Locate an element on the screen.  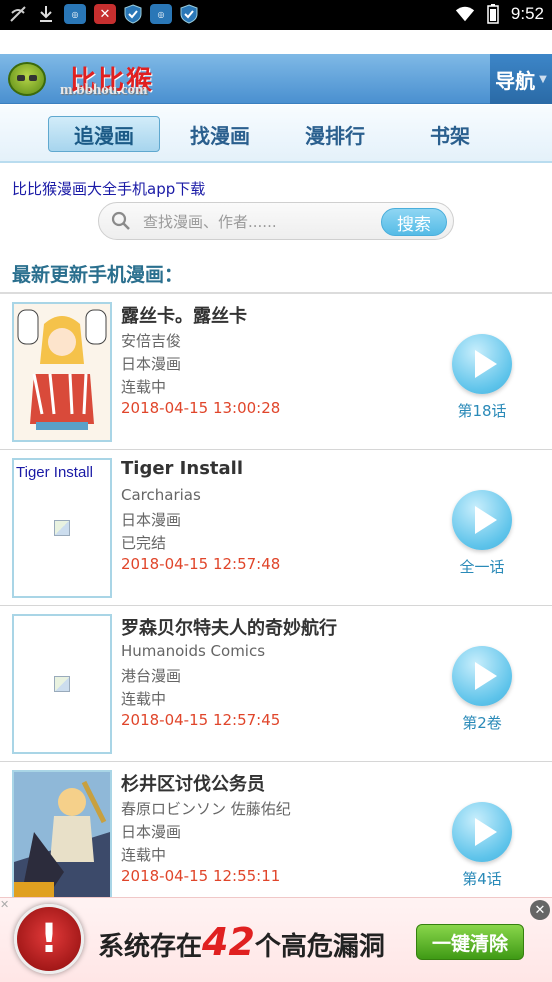
comic-author: Carcharias is located at coordinates (161, 495).